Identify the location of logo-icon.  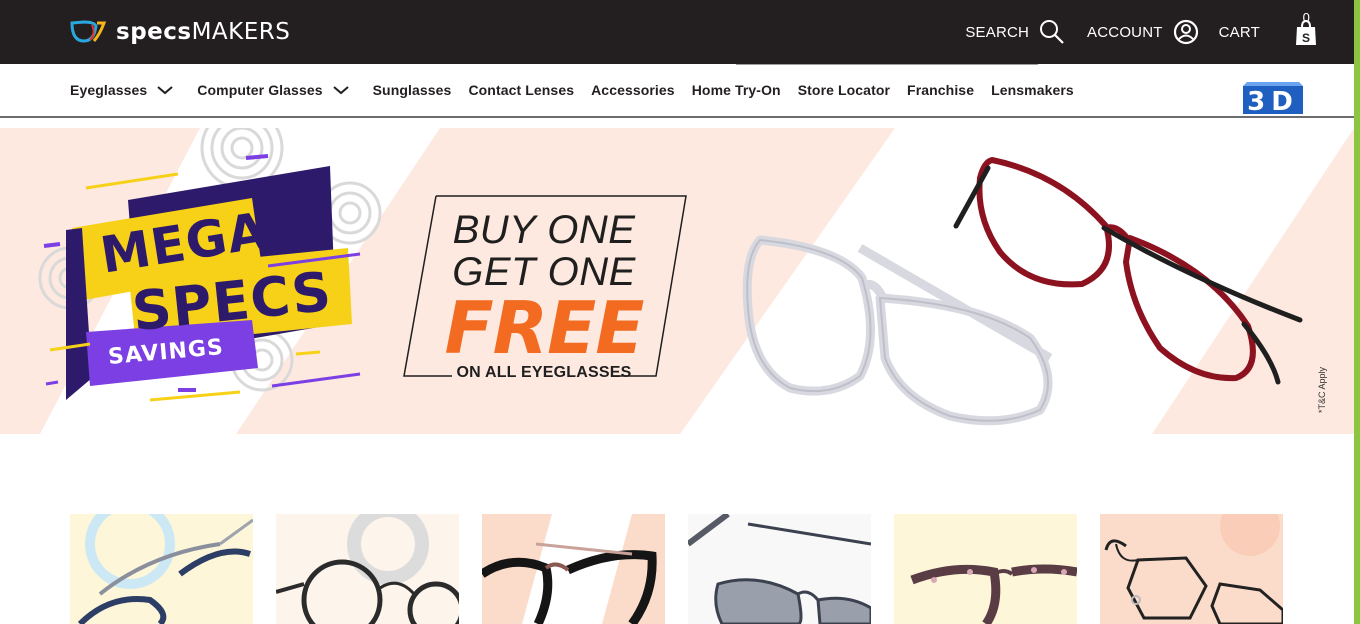
(88, 31).